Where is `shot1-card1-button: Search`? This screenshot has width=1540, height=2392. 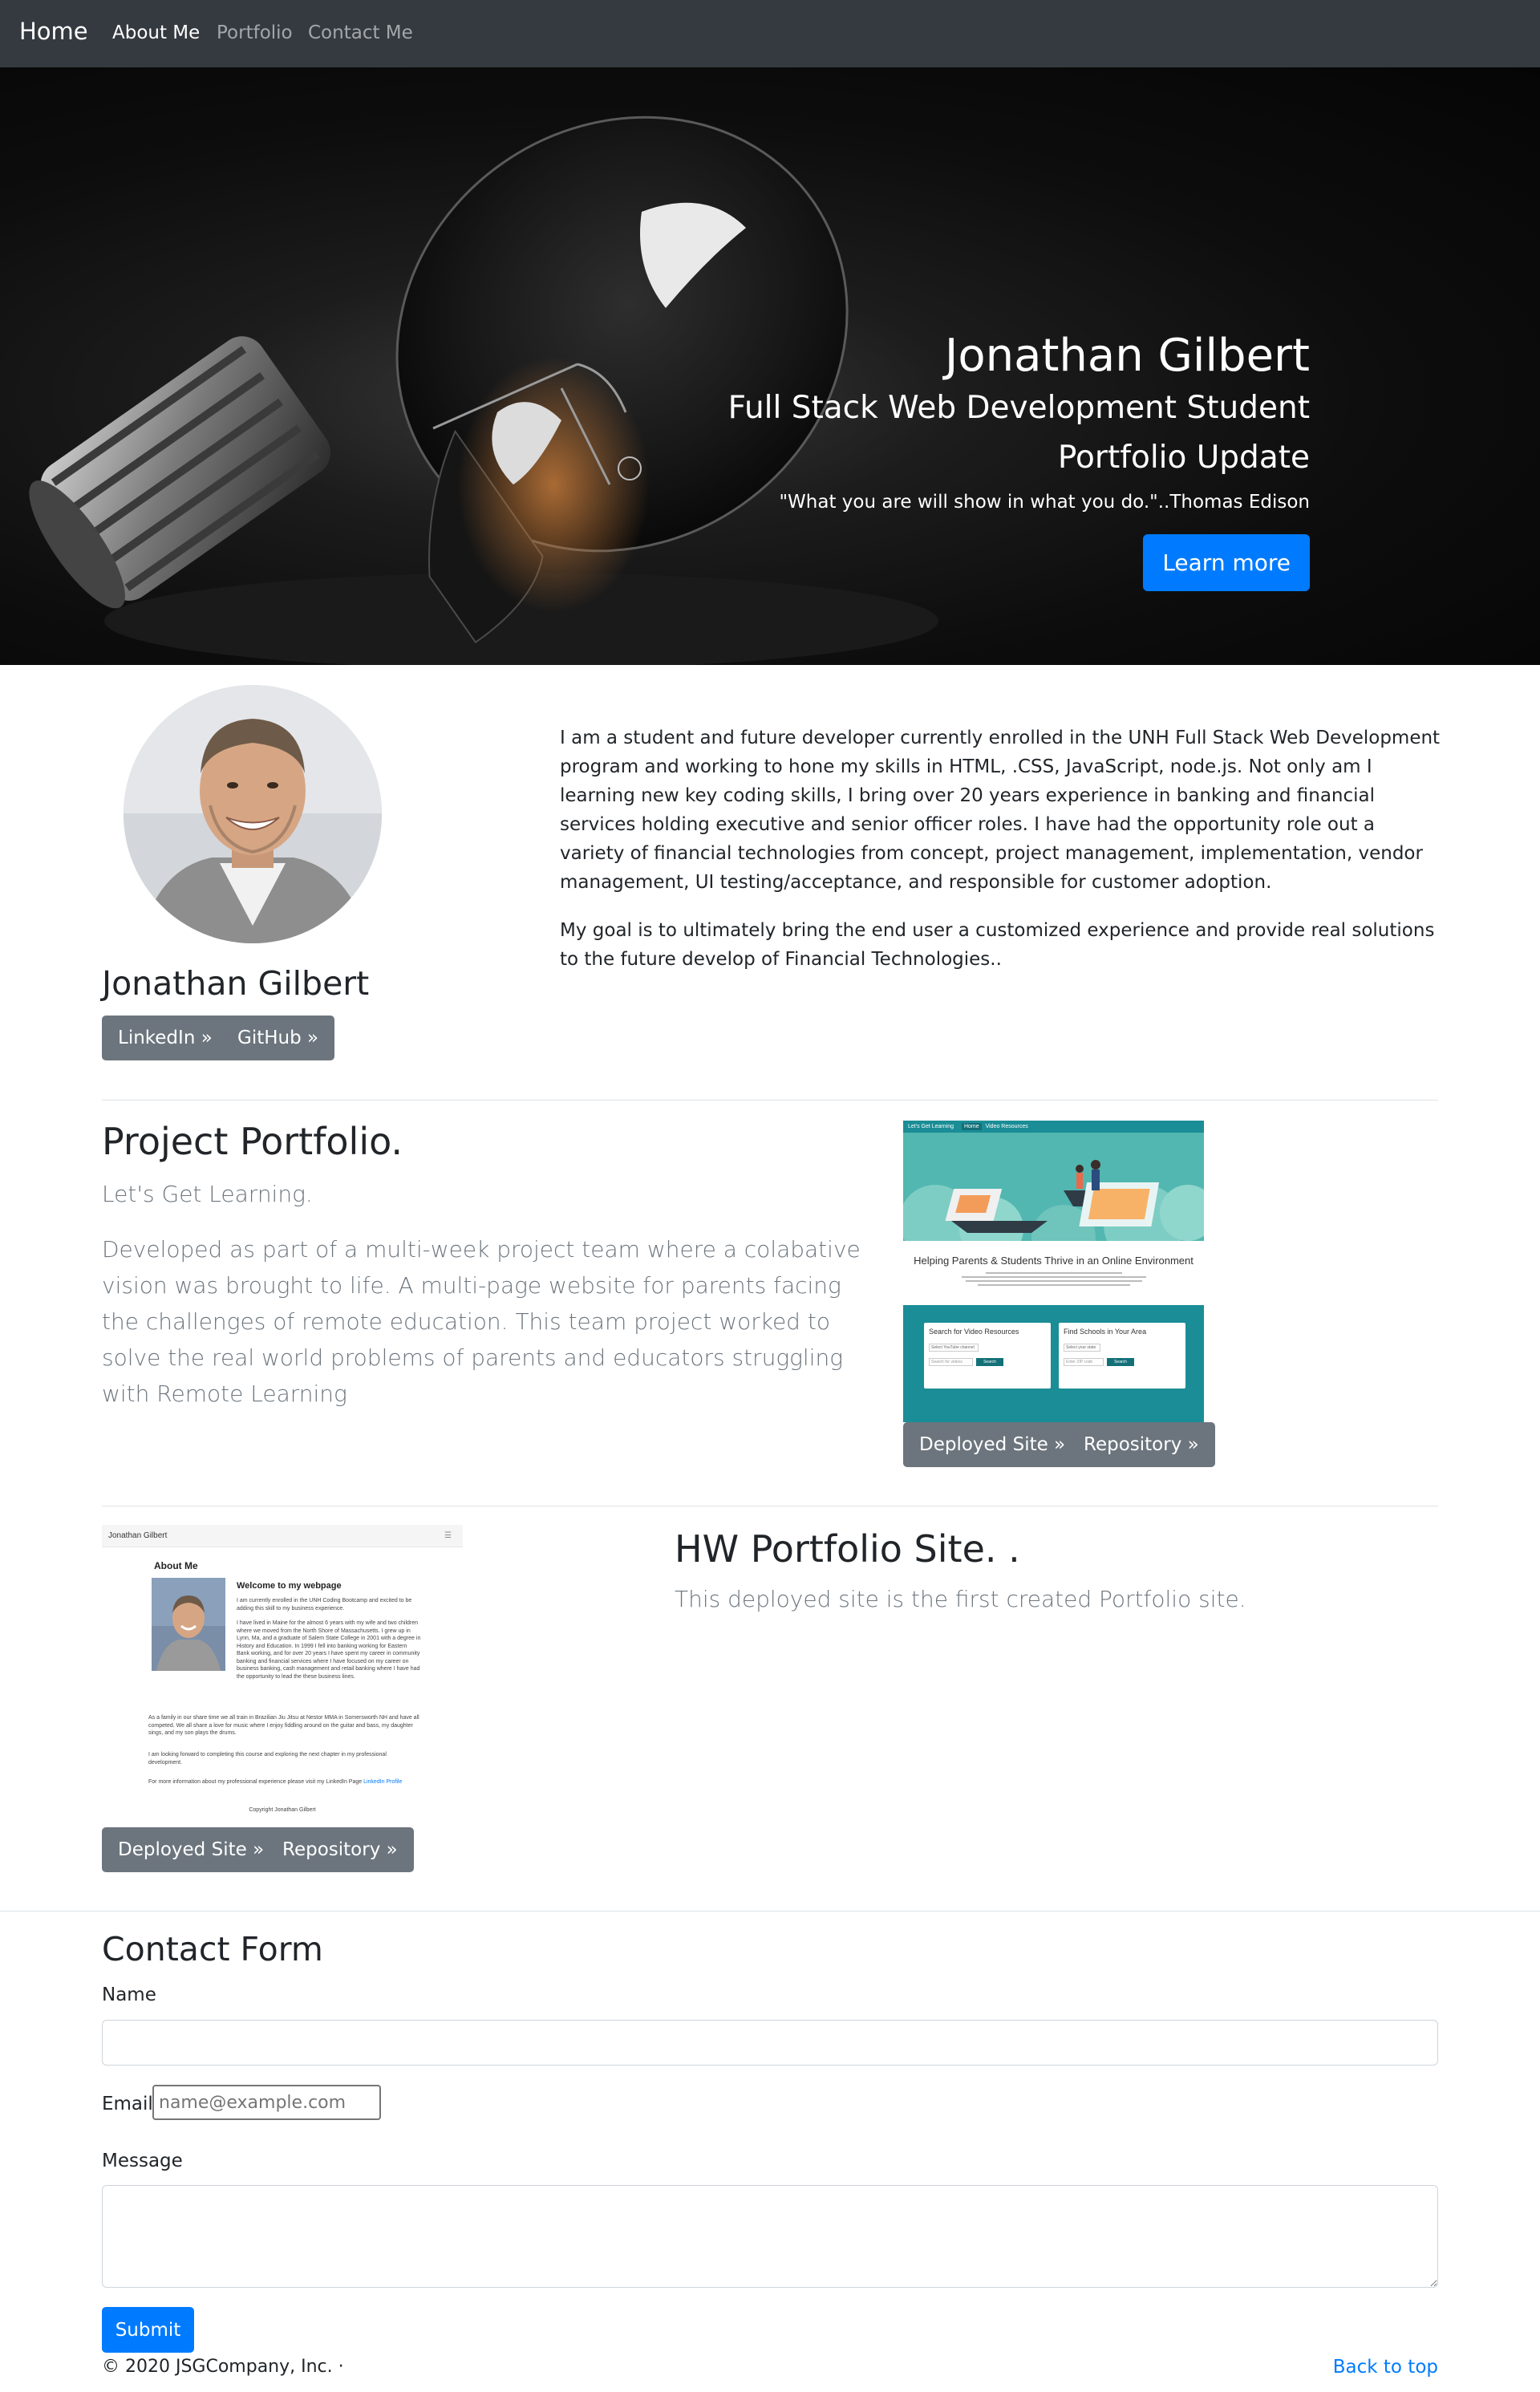 shot1-card1-button: Search is located at coordinates (990, 1362).